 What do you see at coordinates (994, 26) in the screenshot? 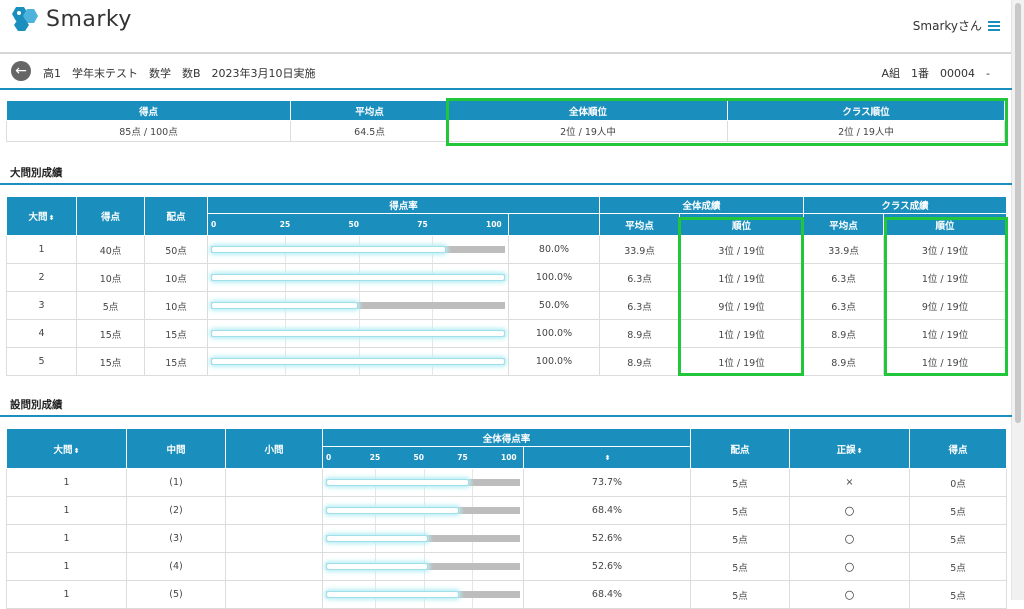
I see `hamburger-menu-icon` at bounding box center [994, 26].